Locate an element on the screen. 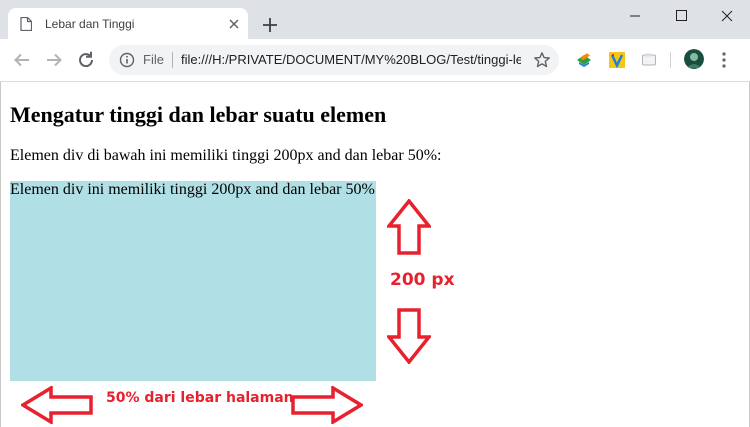  new-tab-icon is located at coordinates (270, 25).